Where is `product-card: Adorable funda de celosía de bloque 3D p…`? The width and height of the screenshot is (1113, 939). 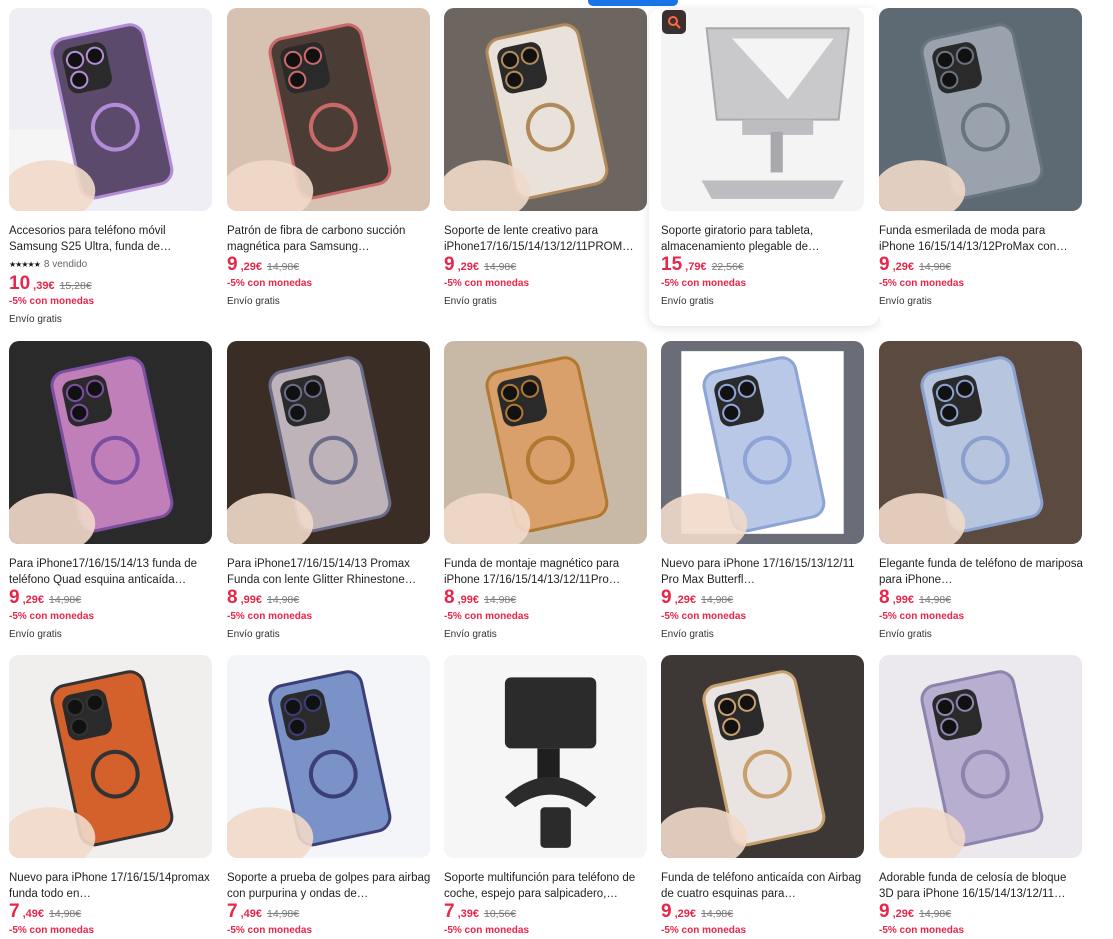 product-card: Adorable funda de celosía de bloque 3D p… is located at coordinates (988, 797).